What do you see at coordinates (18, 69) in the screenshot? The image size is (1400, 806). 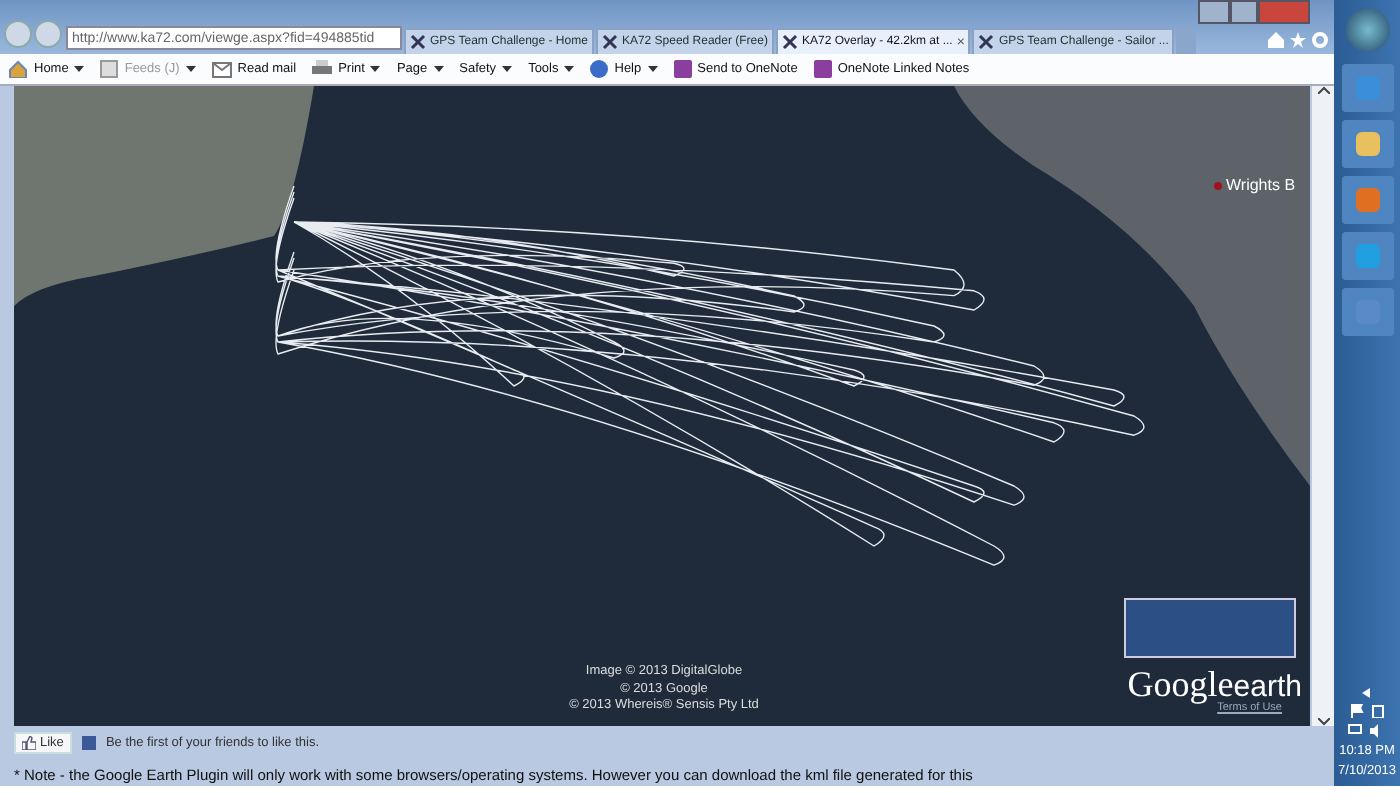 I see `house-icon` at bounding box center [18, 69].